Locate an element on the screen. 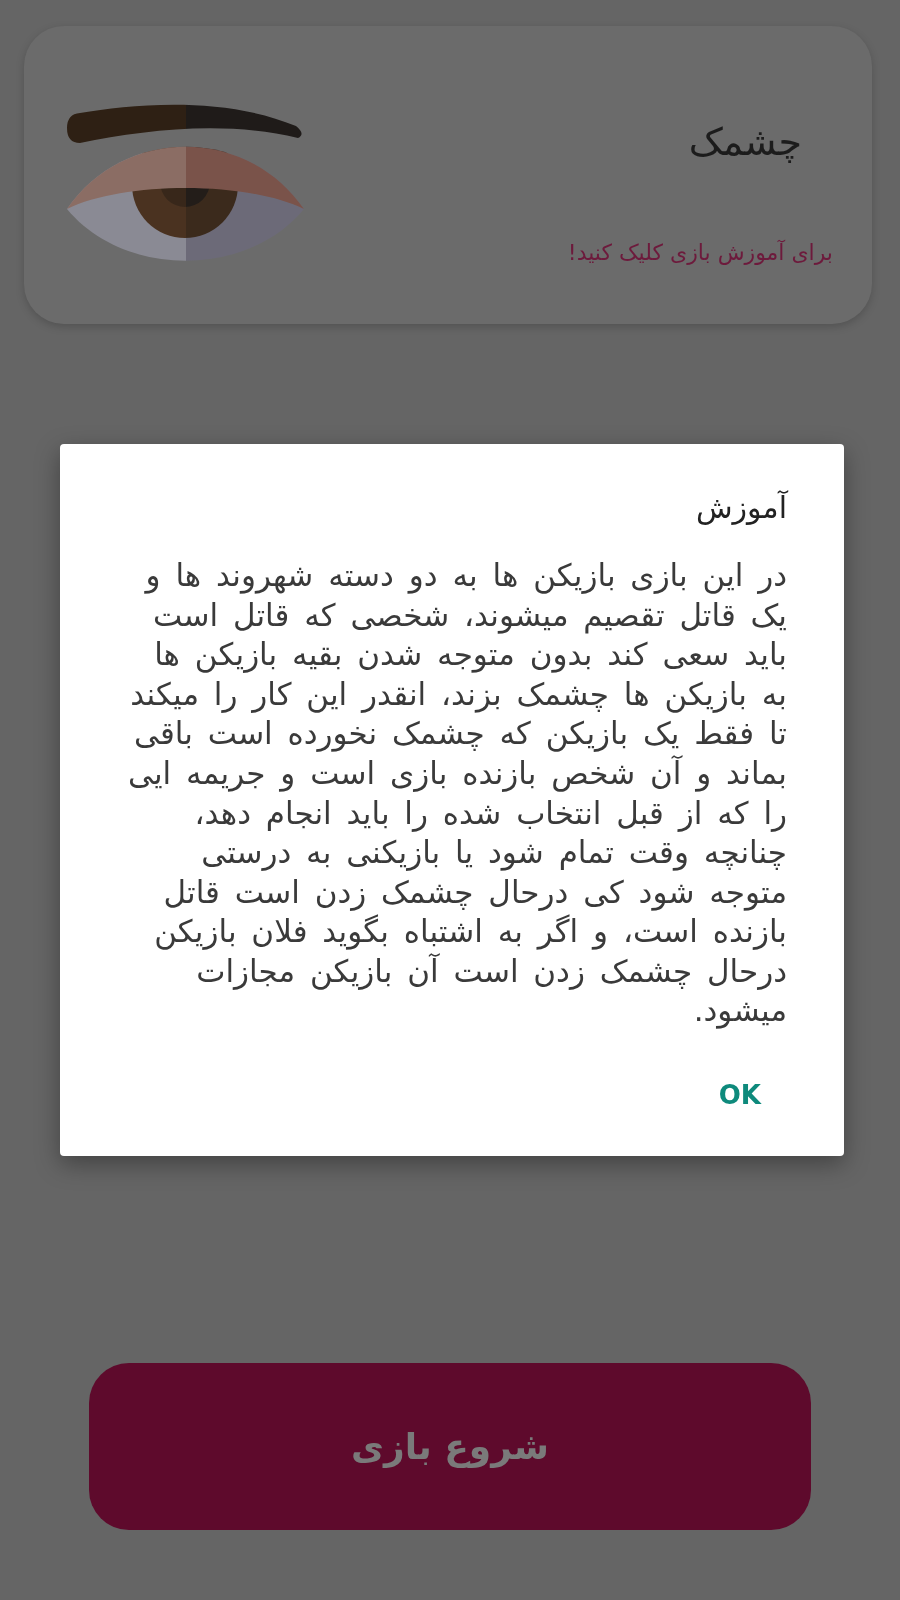 The width and height of the screenshot is (900, 1600). start-game-button: شروع بازی is located at coordinates (450, 1446).